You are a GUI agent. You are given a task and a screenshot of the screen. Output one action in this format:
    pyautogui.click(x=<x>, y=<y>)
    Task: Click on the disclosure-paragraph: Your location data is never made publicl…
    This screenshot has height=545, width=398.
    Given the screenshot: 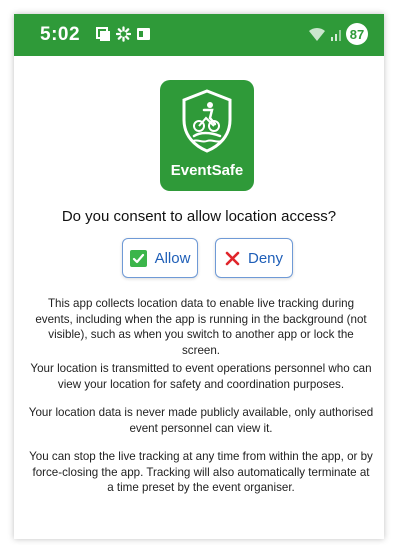 What is the action you would take?
    pyautogui.click(x=201, y=420)
    